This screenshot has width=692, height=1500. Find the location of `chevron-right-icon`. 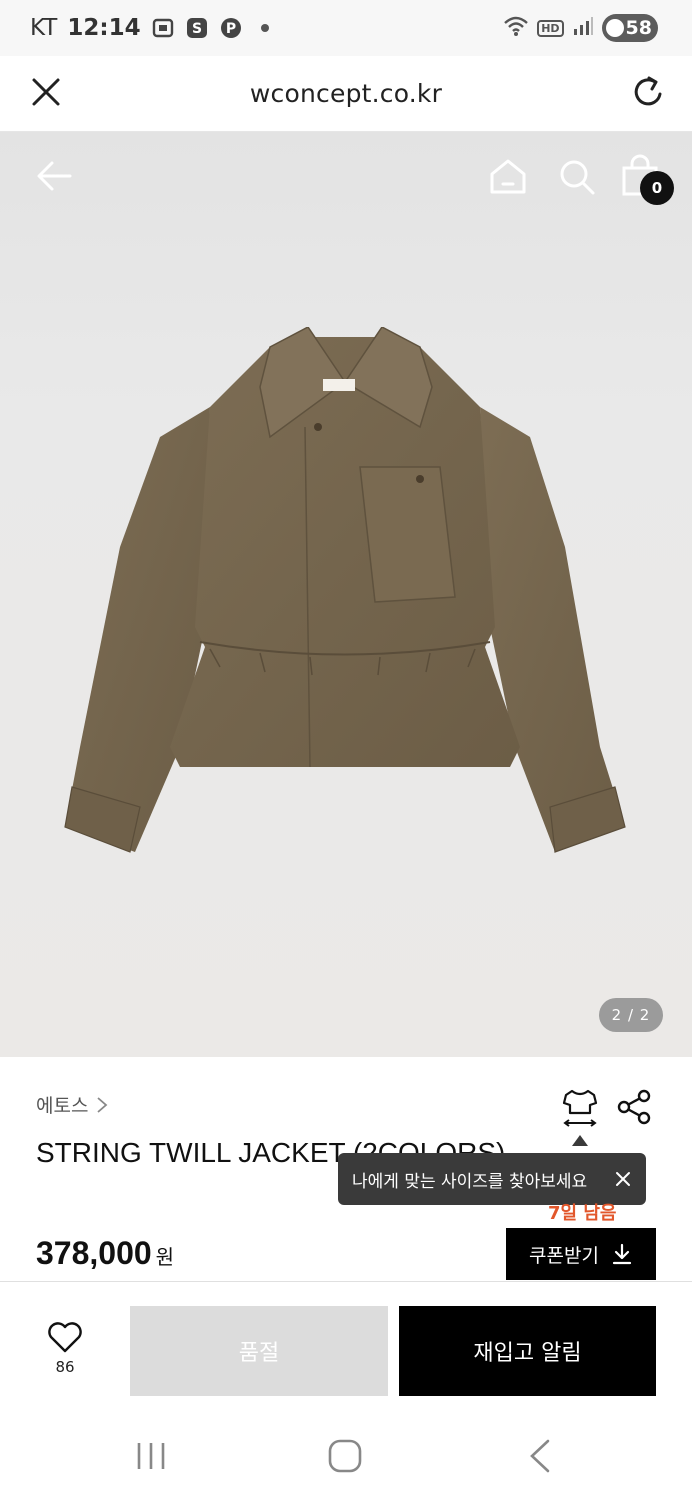

chevron-right-icon is located at coordinates (102, 1104).